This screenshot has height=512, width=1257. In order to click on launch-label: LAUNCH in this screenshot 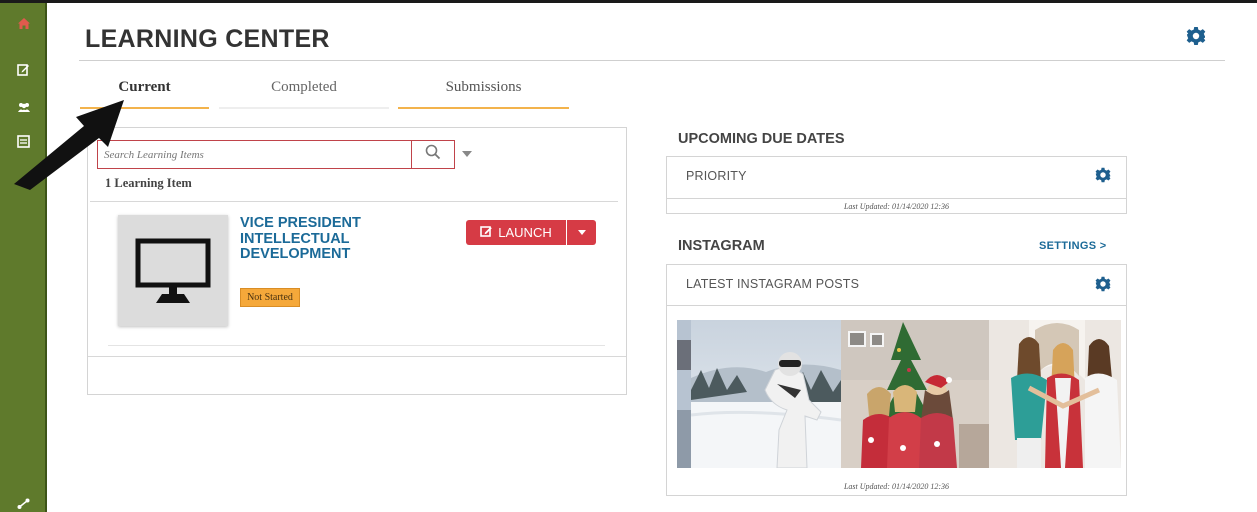, I will do `click(525, 232)`.